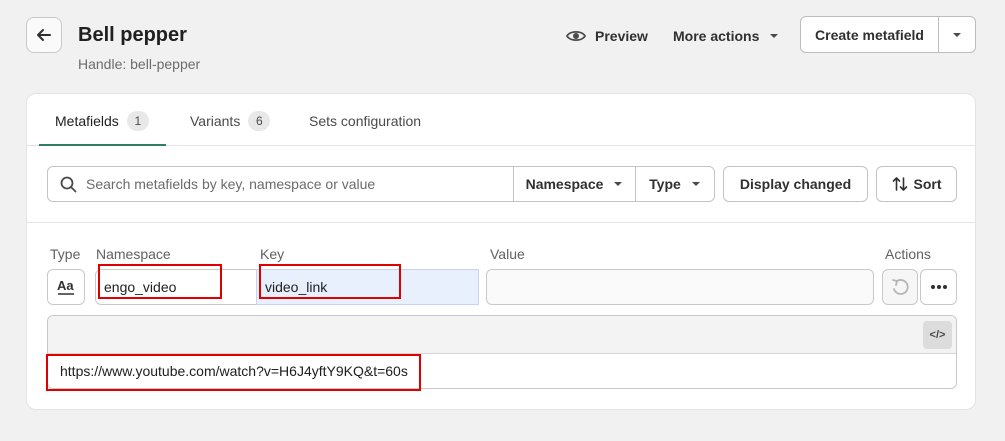 This screenshot has height=441, width=1005. I want to click on key-value: video_link, so click(296, 287).